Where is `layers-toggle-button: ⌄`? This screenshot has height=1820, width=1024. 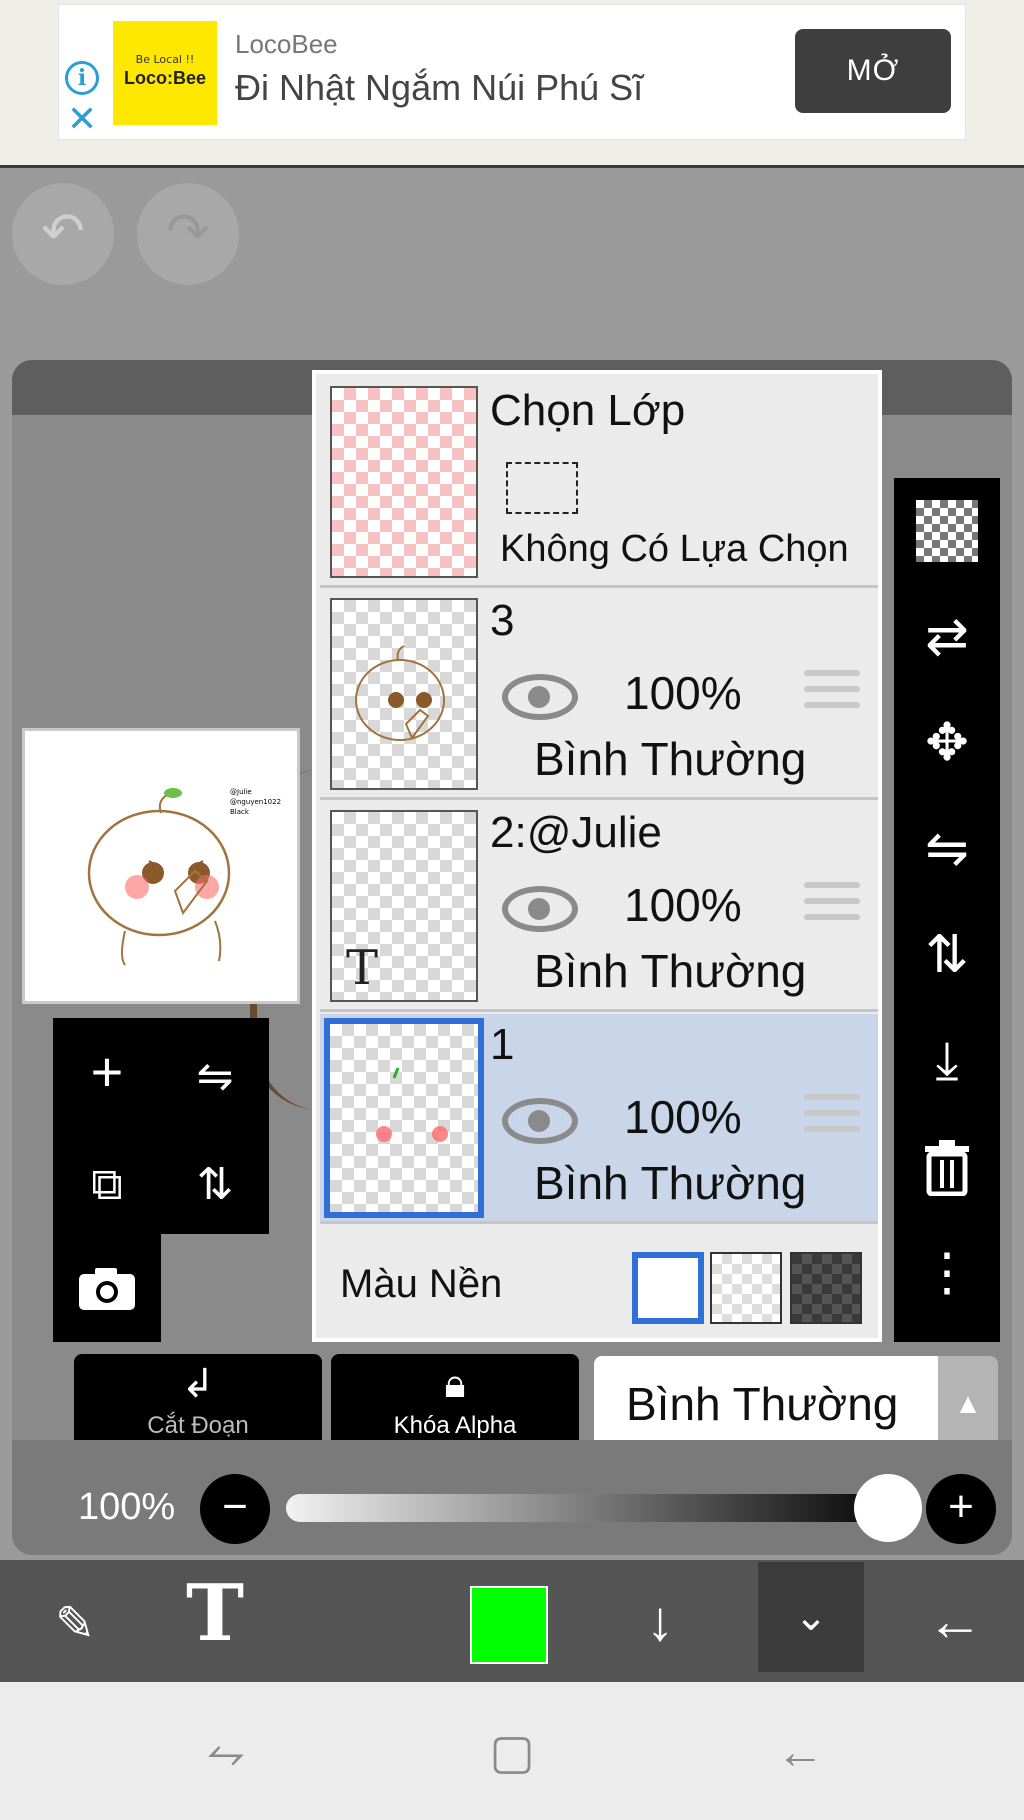 layers-toggle-button: ⌄ is located at coordinates (811, 1617).